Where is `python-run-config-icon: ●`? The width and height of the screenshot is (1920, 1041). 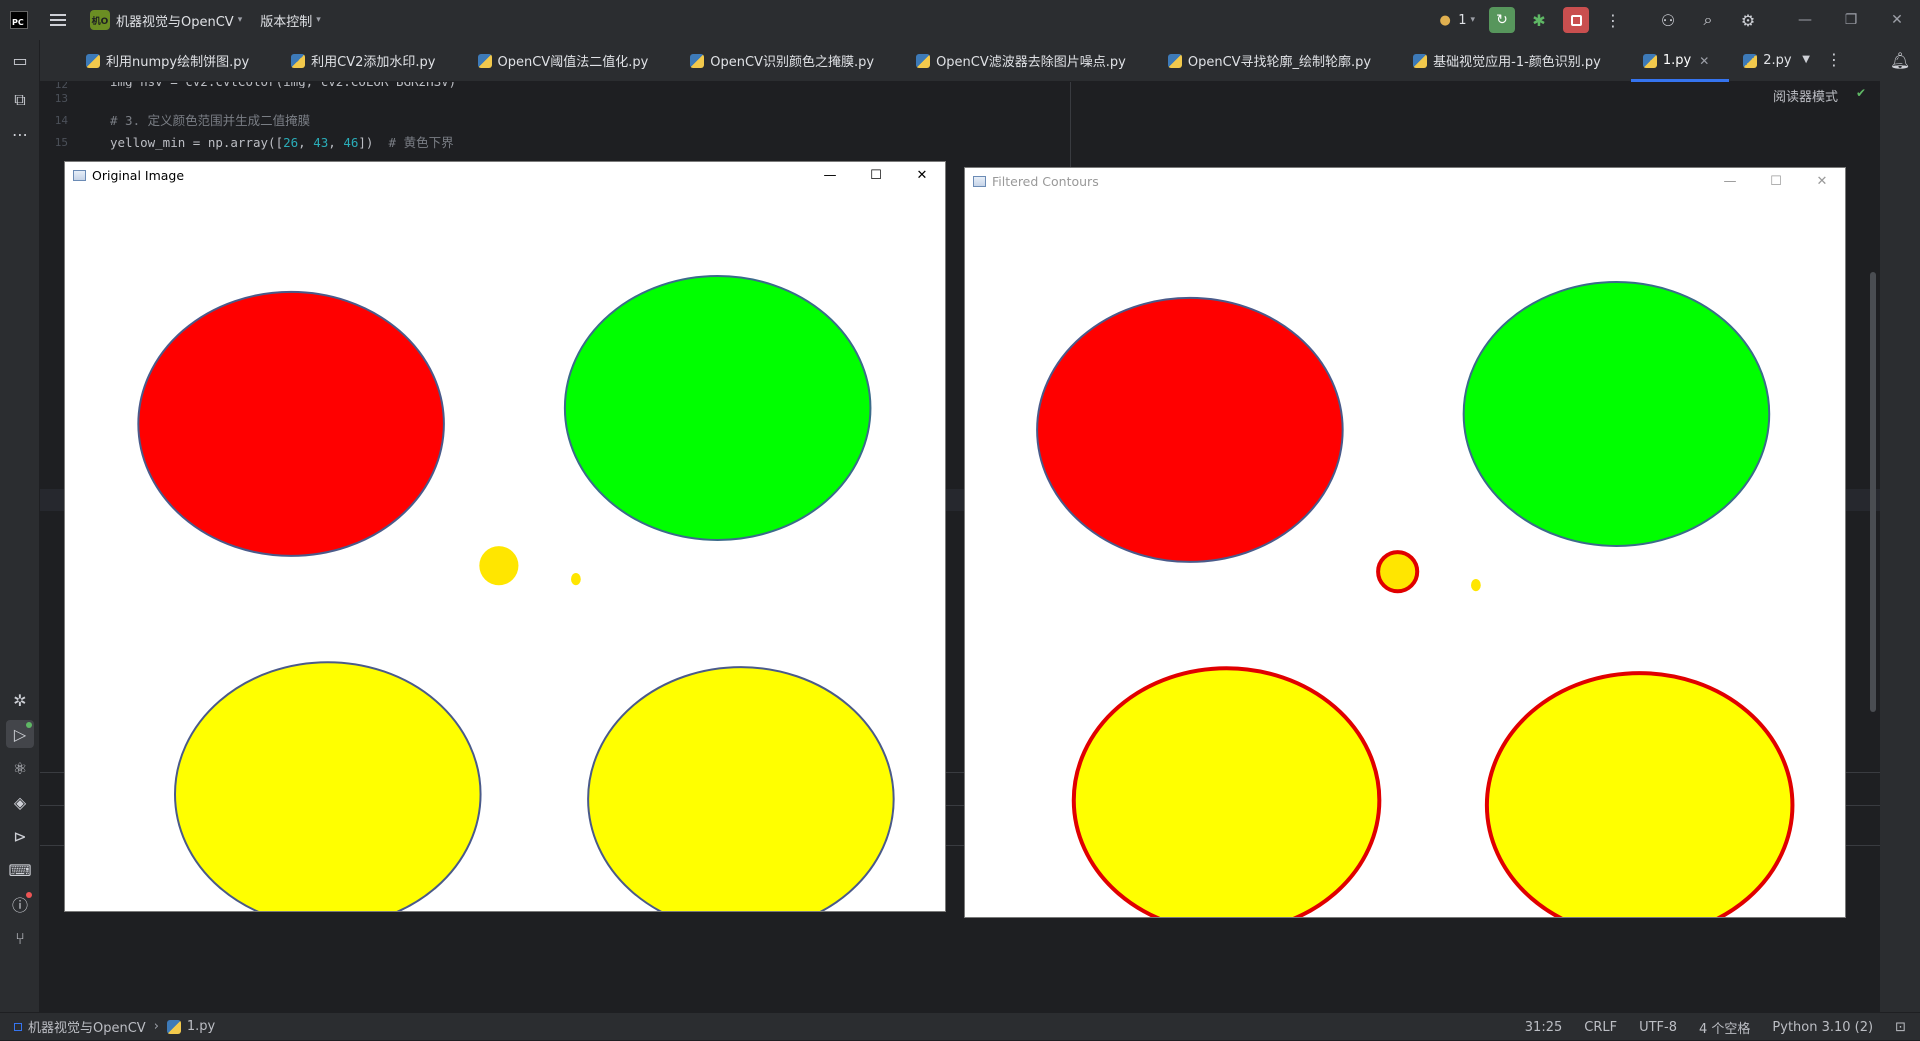
python-run-config-icon: ● is located at coordinates (1445, 20).